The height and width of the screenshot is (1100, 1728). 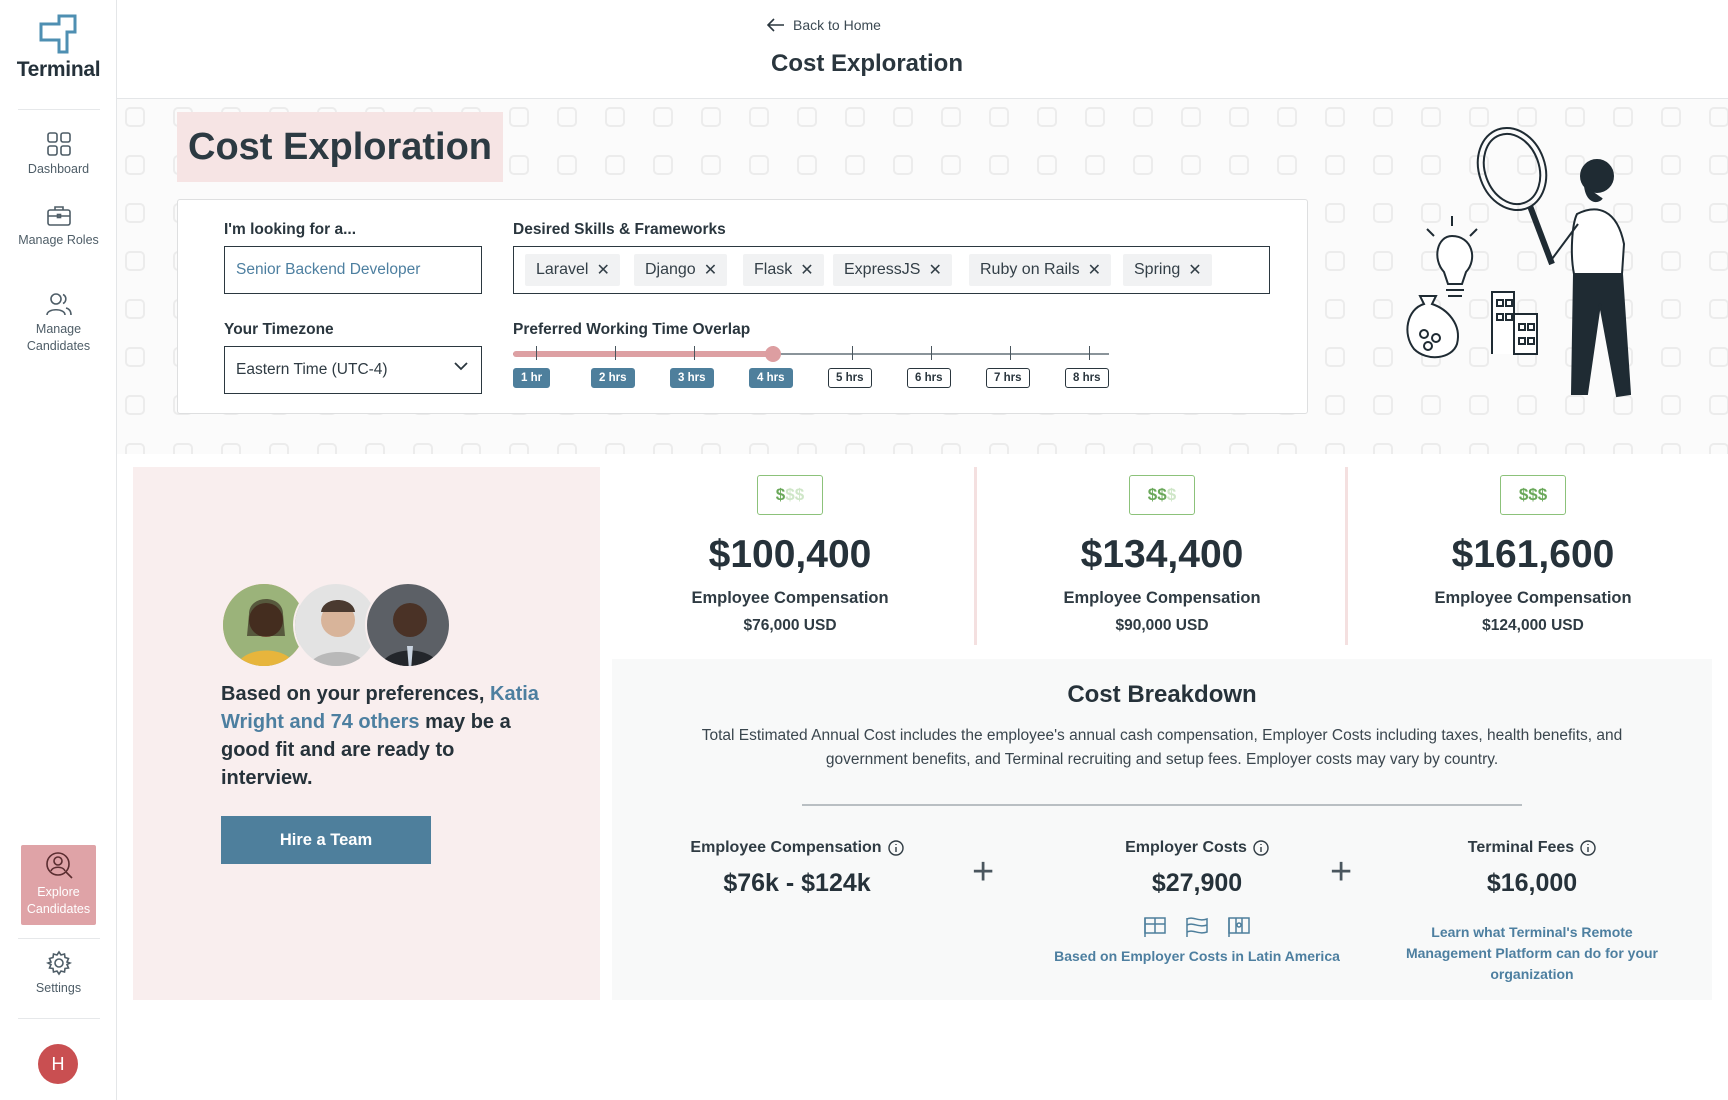 What do you see at coordinates (461, 366) in the screenshot?
I see `chevron-down-icon` at bounding box center [461, 366].